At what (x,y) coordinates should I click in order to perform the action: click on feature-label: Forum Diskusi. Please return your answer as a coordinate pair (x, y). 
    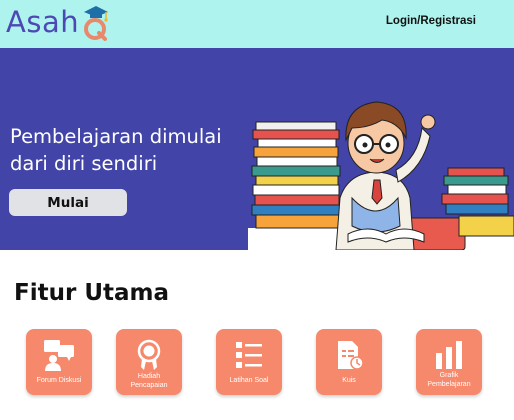
    Looking at the image, I should click on (59, 380).